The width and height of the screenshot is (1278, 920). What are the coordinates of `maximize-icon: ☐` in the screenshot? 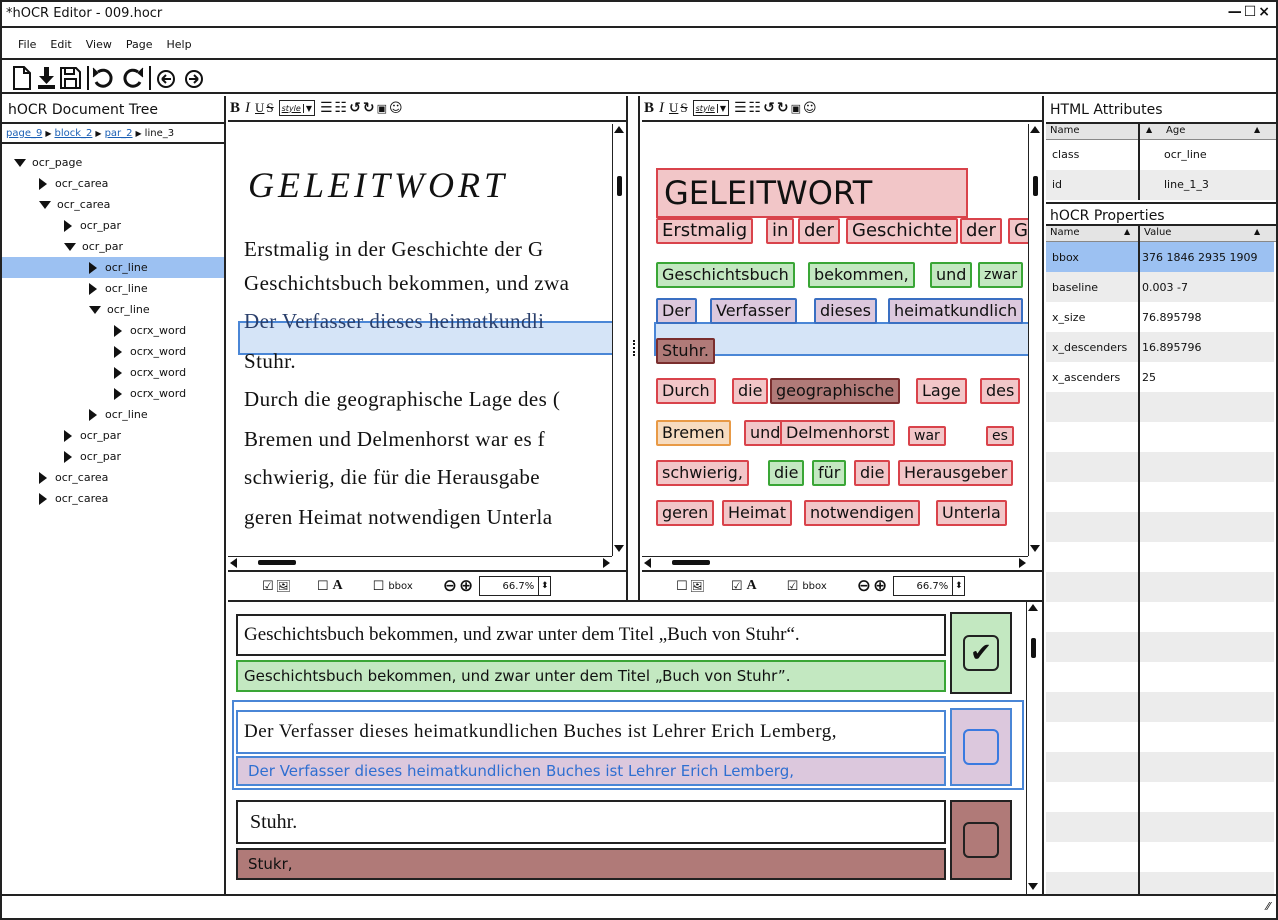 It's located at (1250, 12).